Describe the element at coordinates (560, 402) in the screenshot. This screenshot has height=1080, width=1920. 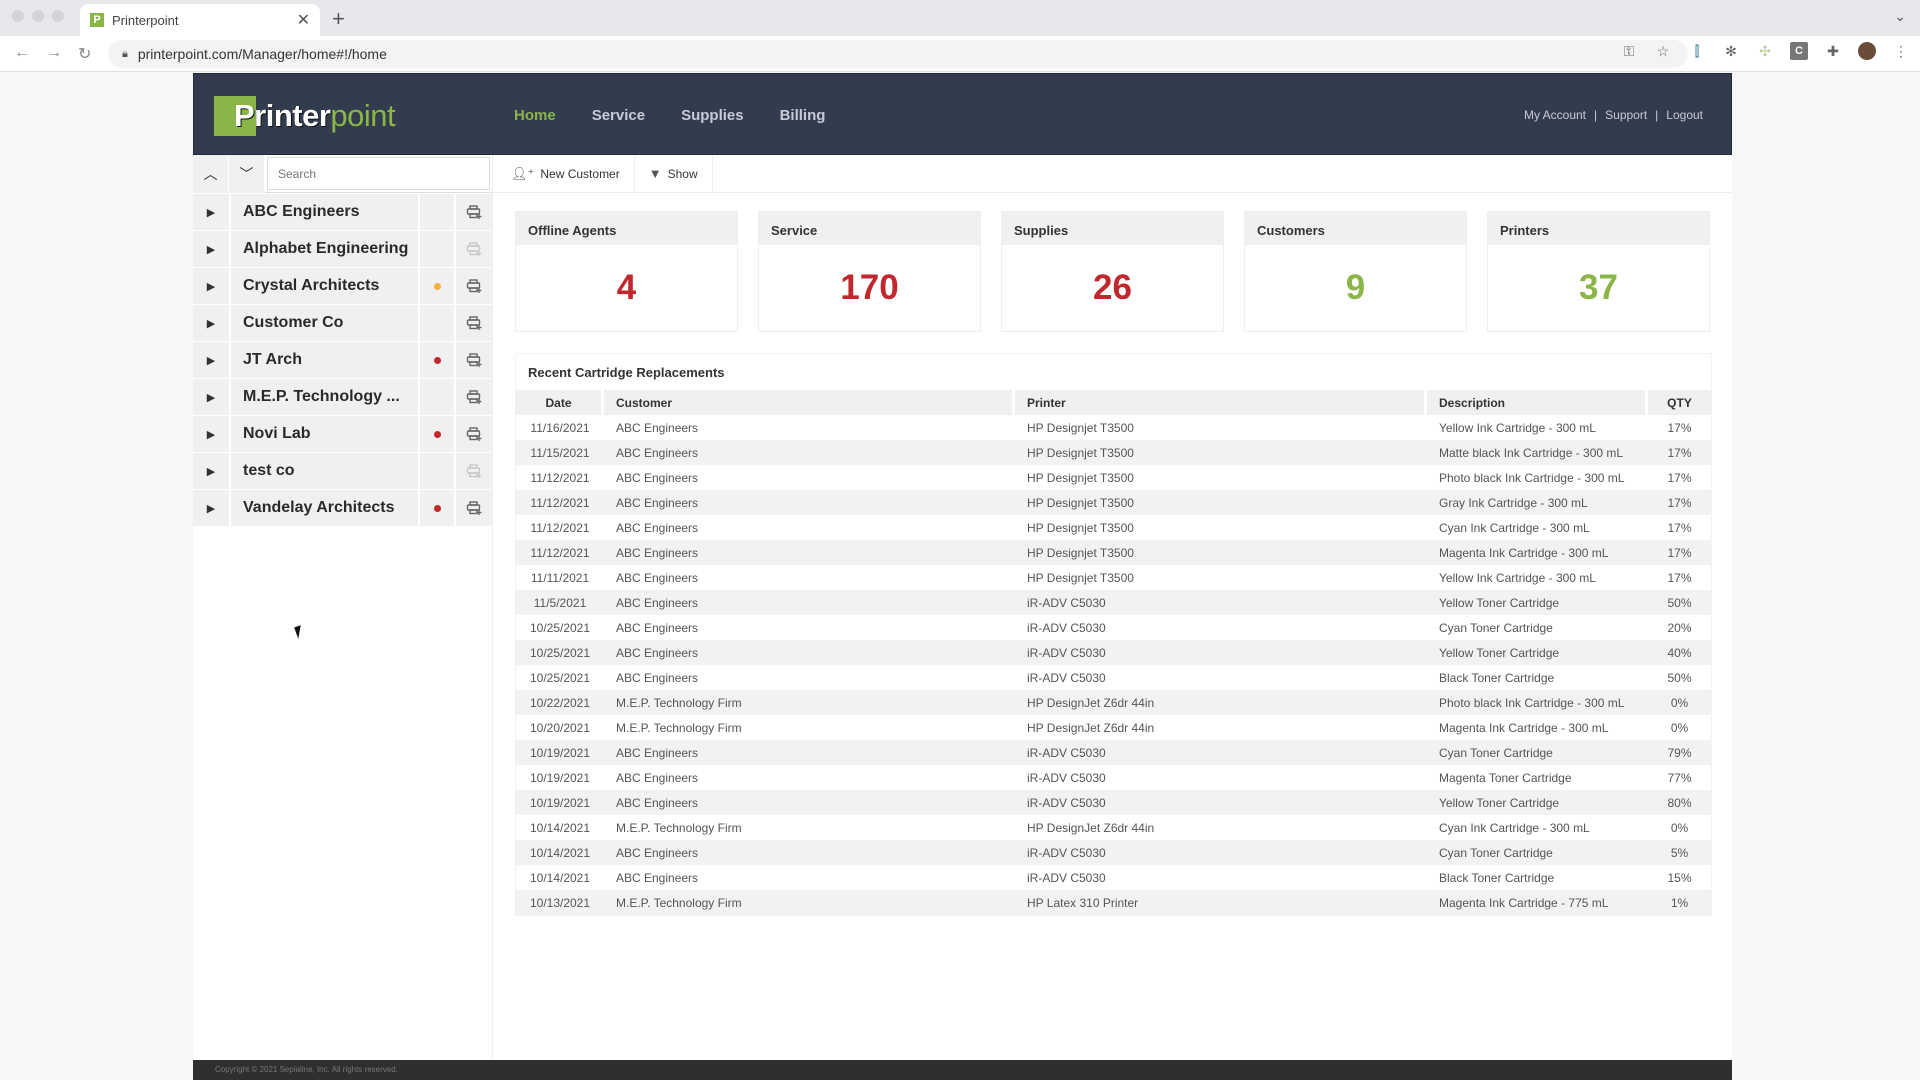
I see `column-header-date: Date` at that location.